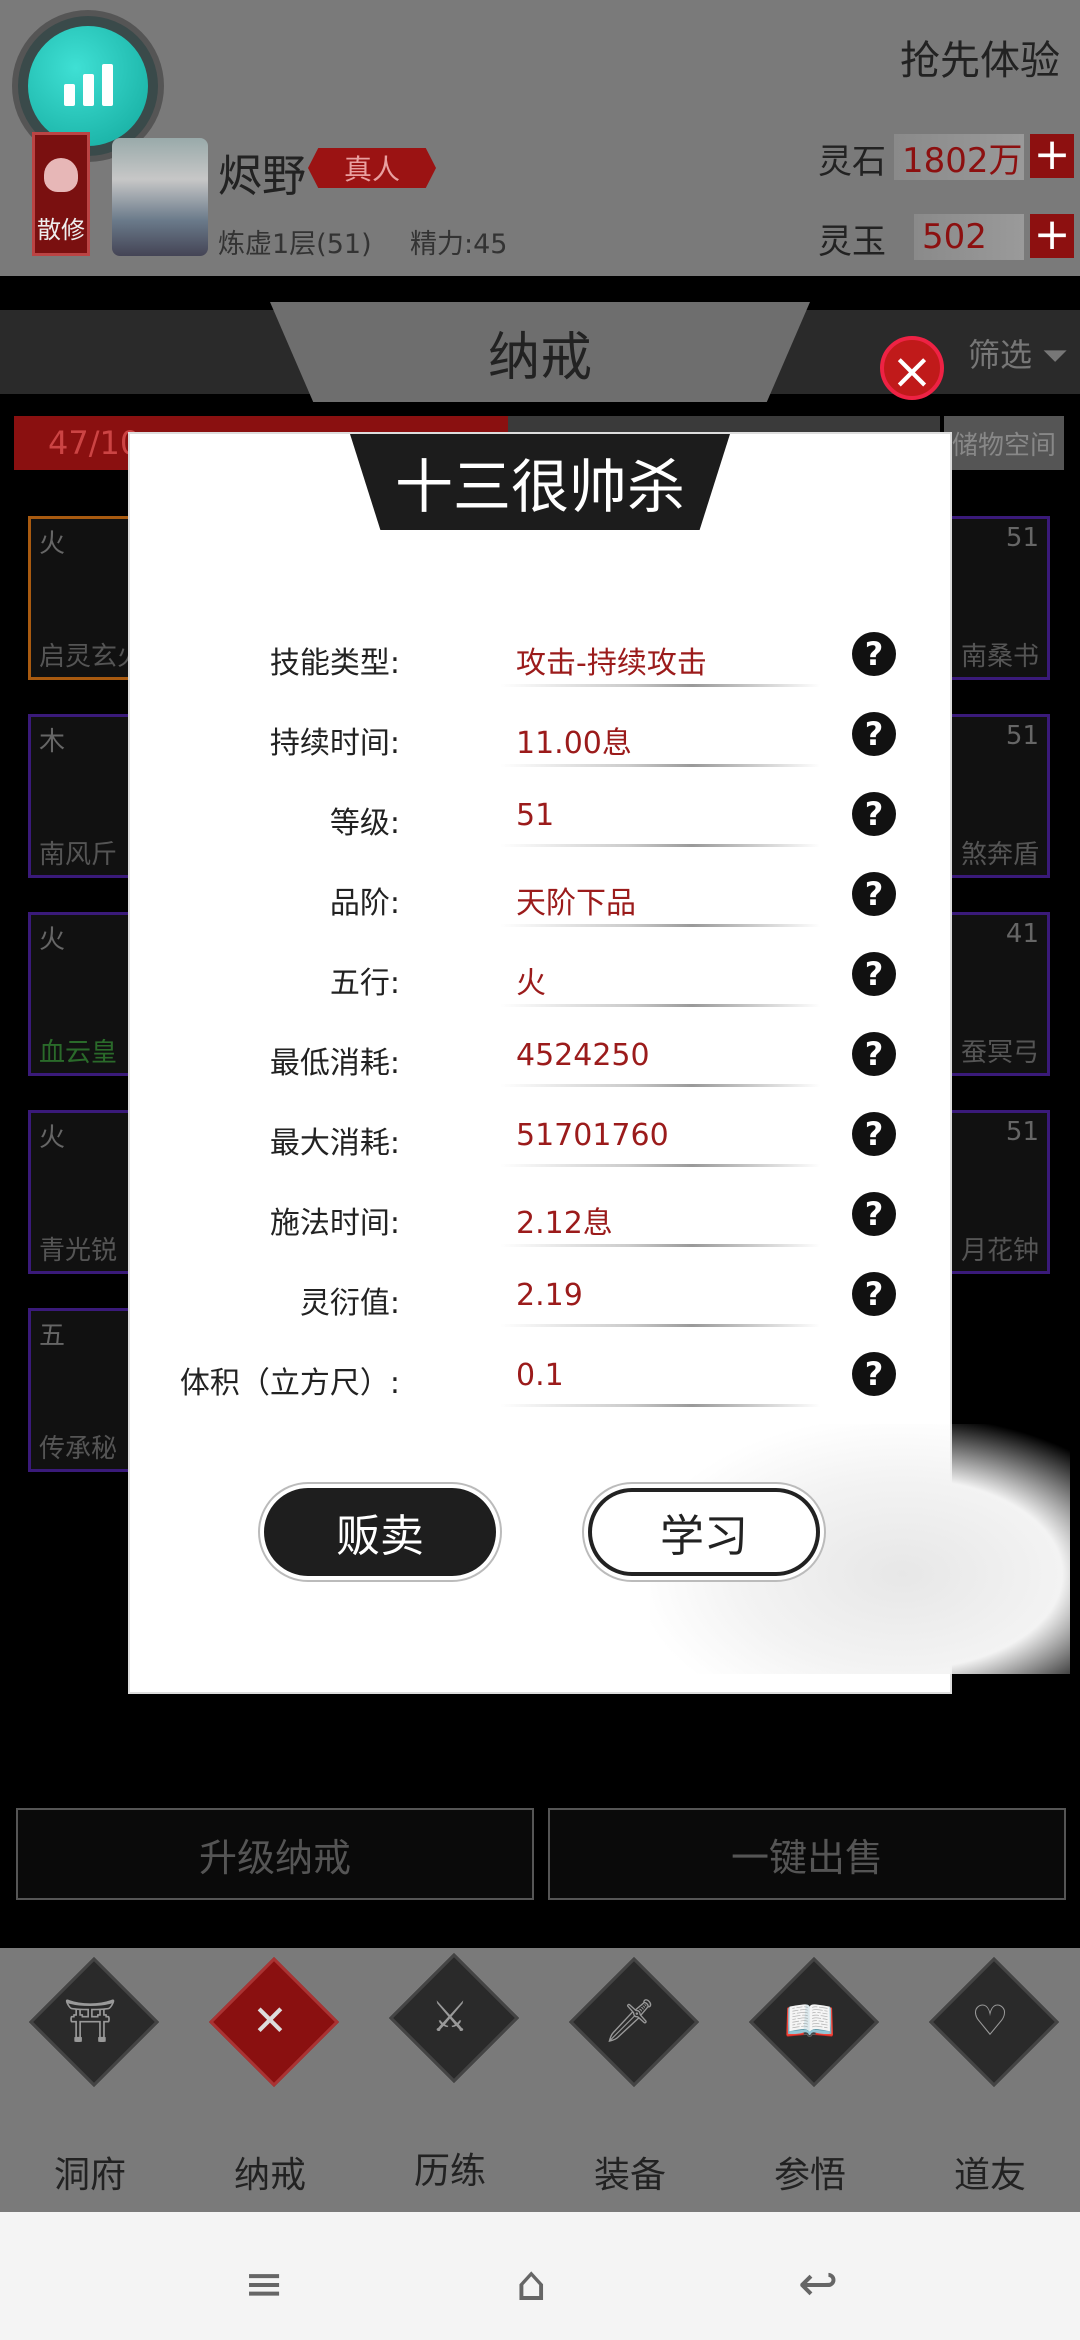  What do you see at coordinates (1052, 155) in the screenshot?
I see `add-spirit-stone-button: +` at bounding box center [1052, 155].